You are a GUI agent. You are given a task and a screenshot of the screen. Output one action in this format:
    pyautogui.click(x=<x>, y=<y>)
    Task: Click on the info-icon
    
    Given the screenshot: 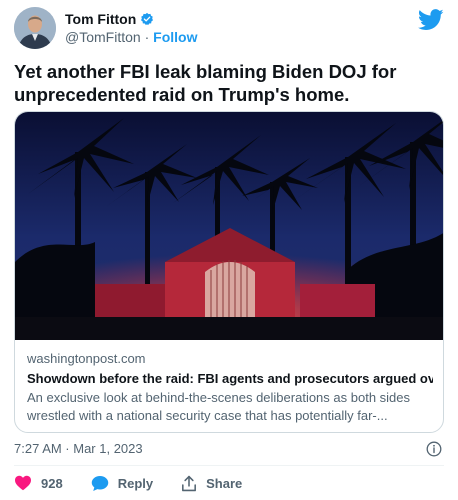 What is the action you would take?
    pyautogui.click(x=434, y=449)
    